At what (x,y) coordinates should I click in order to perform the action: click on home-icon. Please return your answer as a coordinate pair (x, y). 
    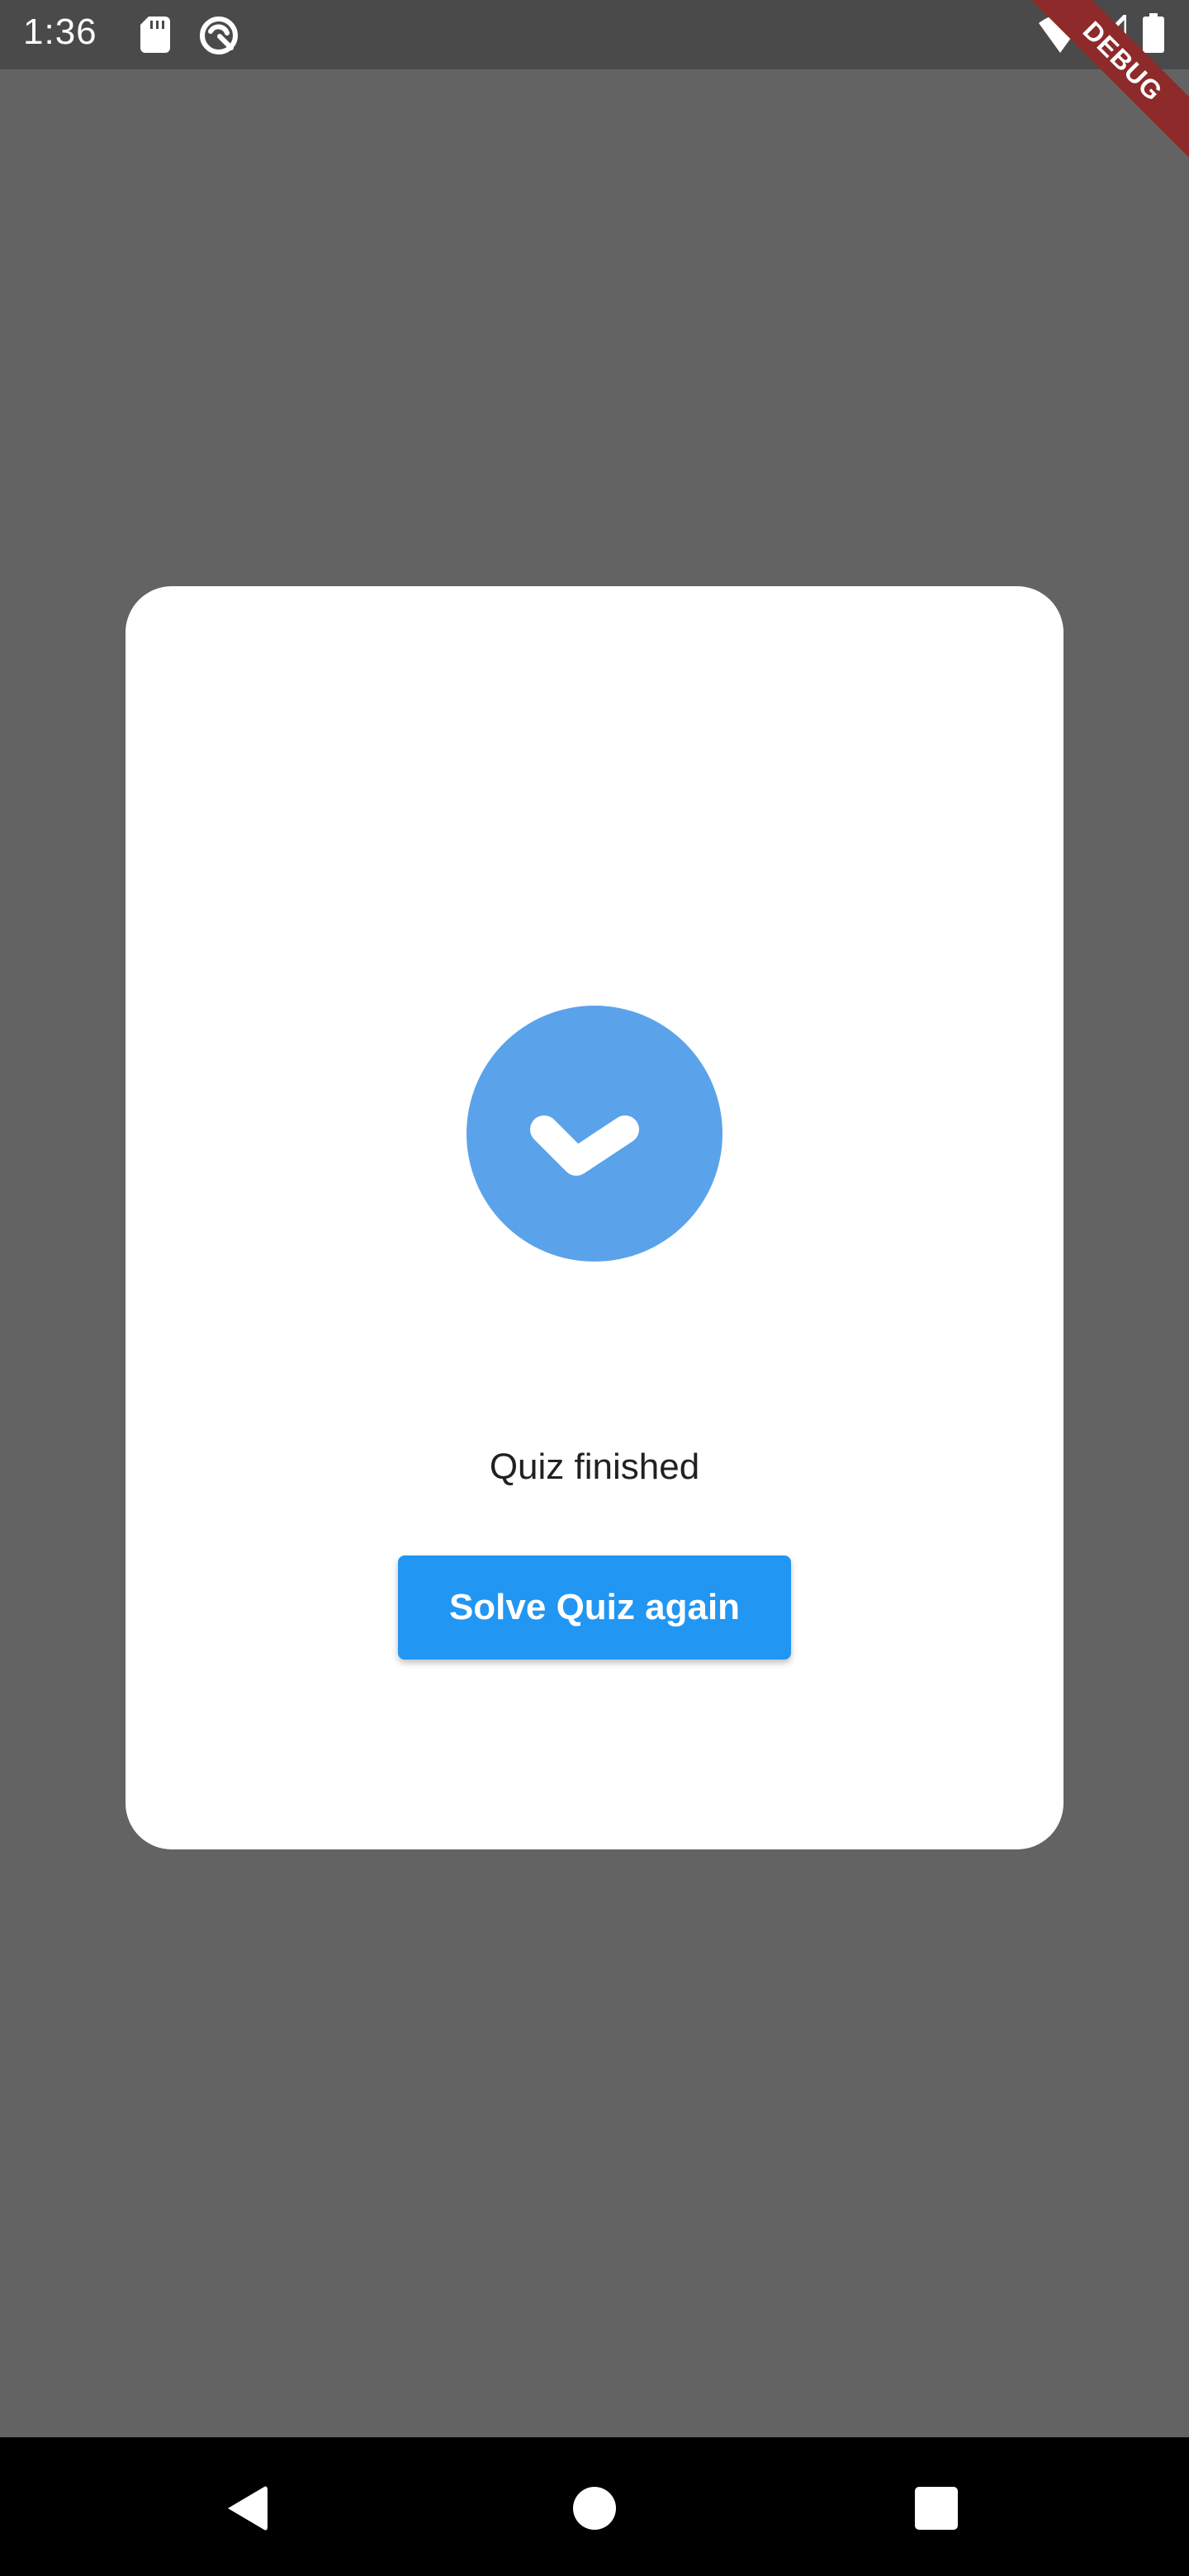
    Looking at the image, I should click on (594, 2508).